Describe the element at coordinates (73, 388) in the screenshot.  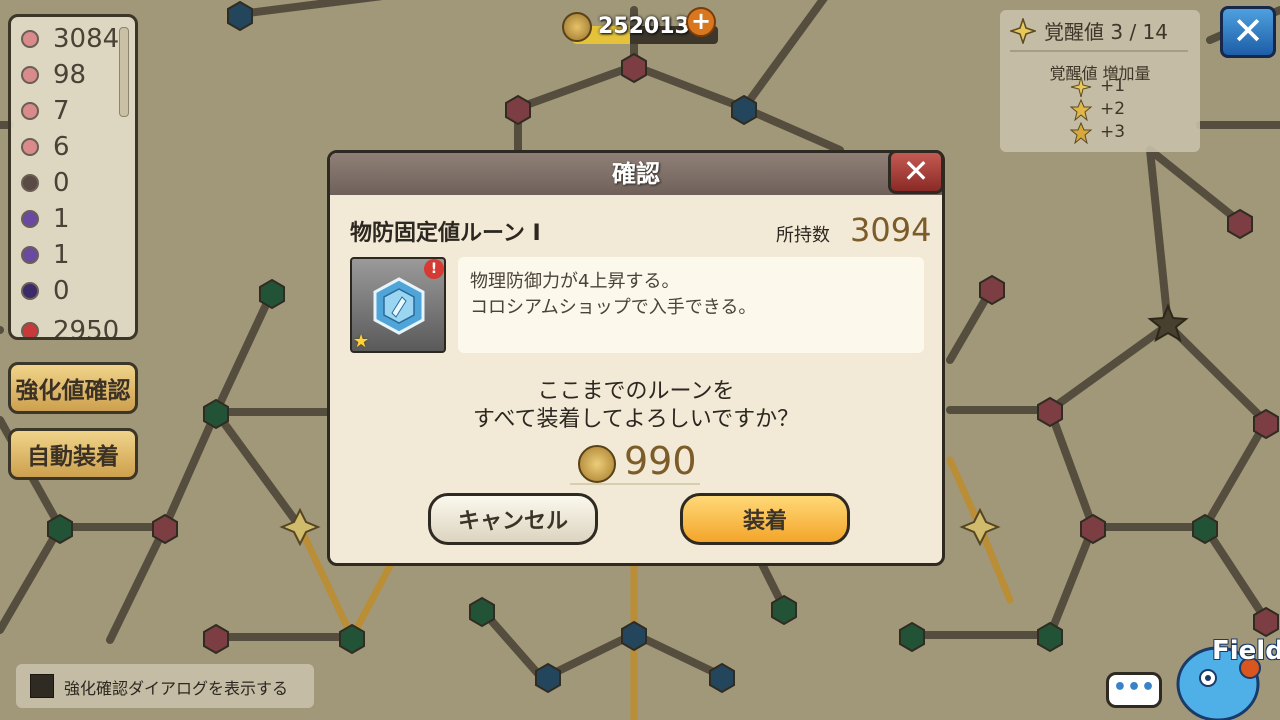
I see `enhance-check-button: 強化値確認` at that location.